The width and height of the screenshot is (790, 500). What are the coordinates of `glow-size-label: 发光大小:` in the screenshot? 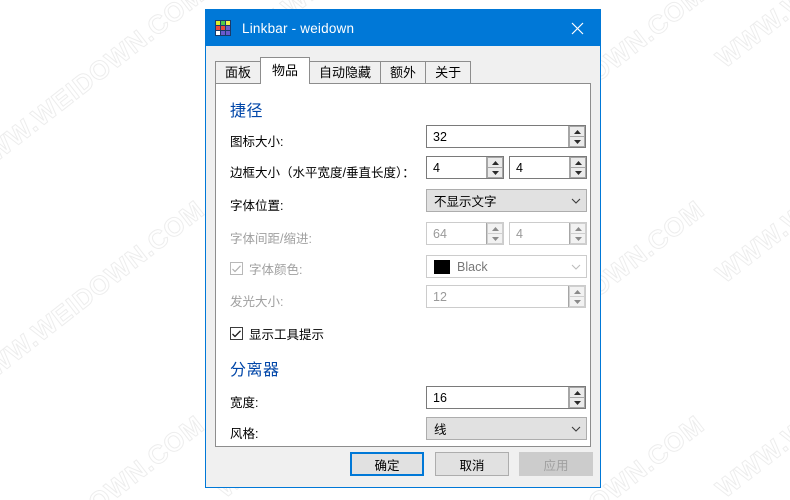 It's located at (257, 302).